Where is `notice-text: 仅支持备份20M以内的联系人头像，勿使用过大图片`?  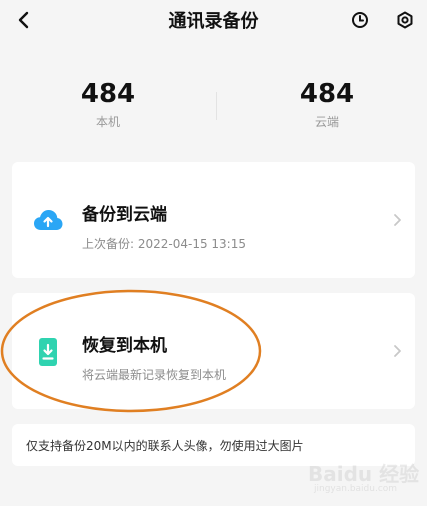
notice-text: 仅支持备份20M以内的联系人头像，勿使用过大图片 is located at coordinates (165, 446).